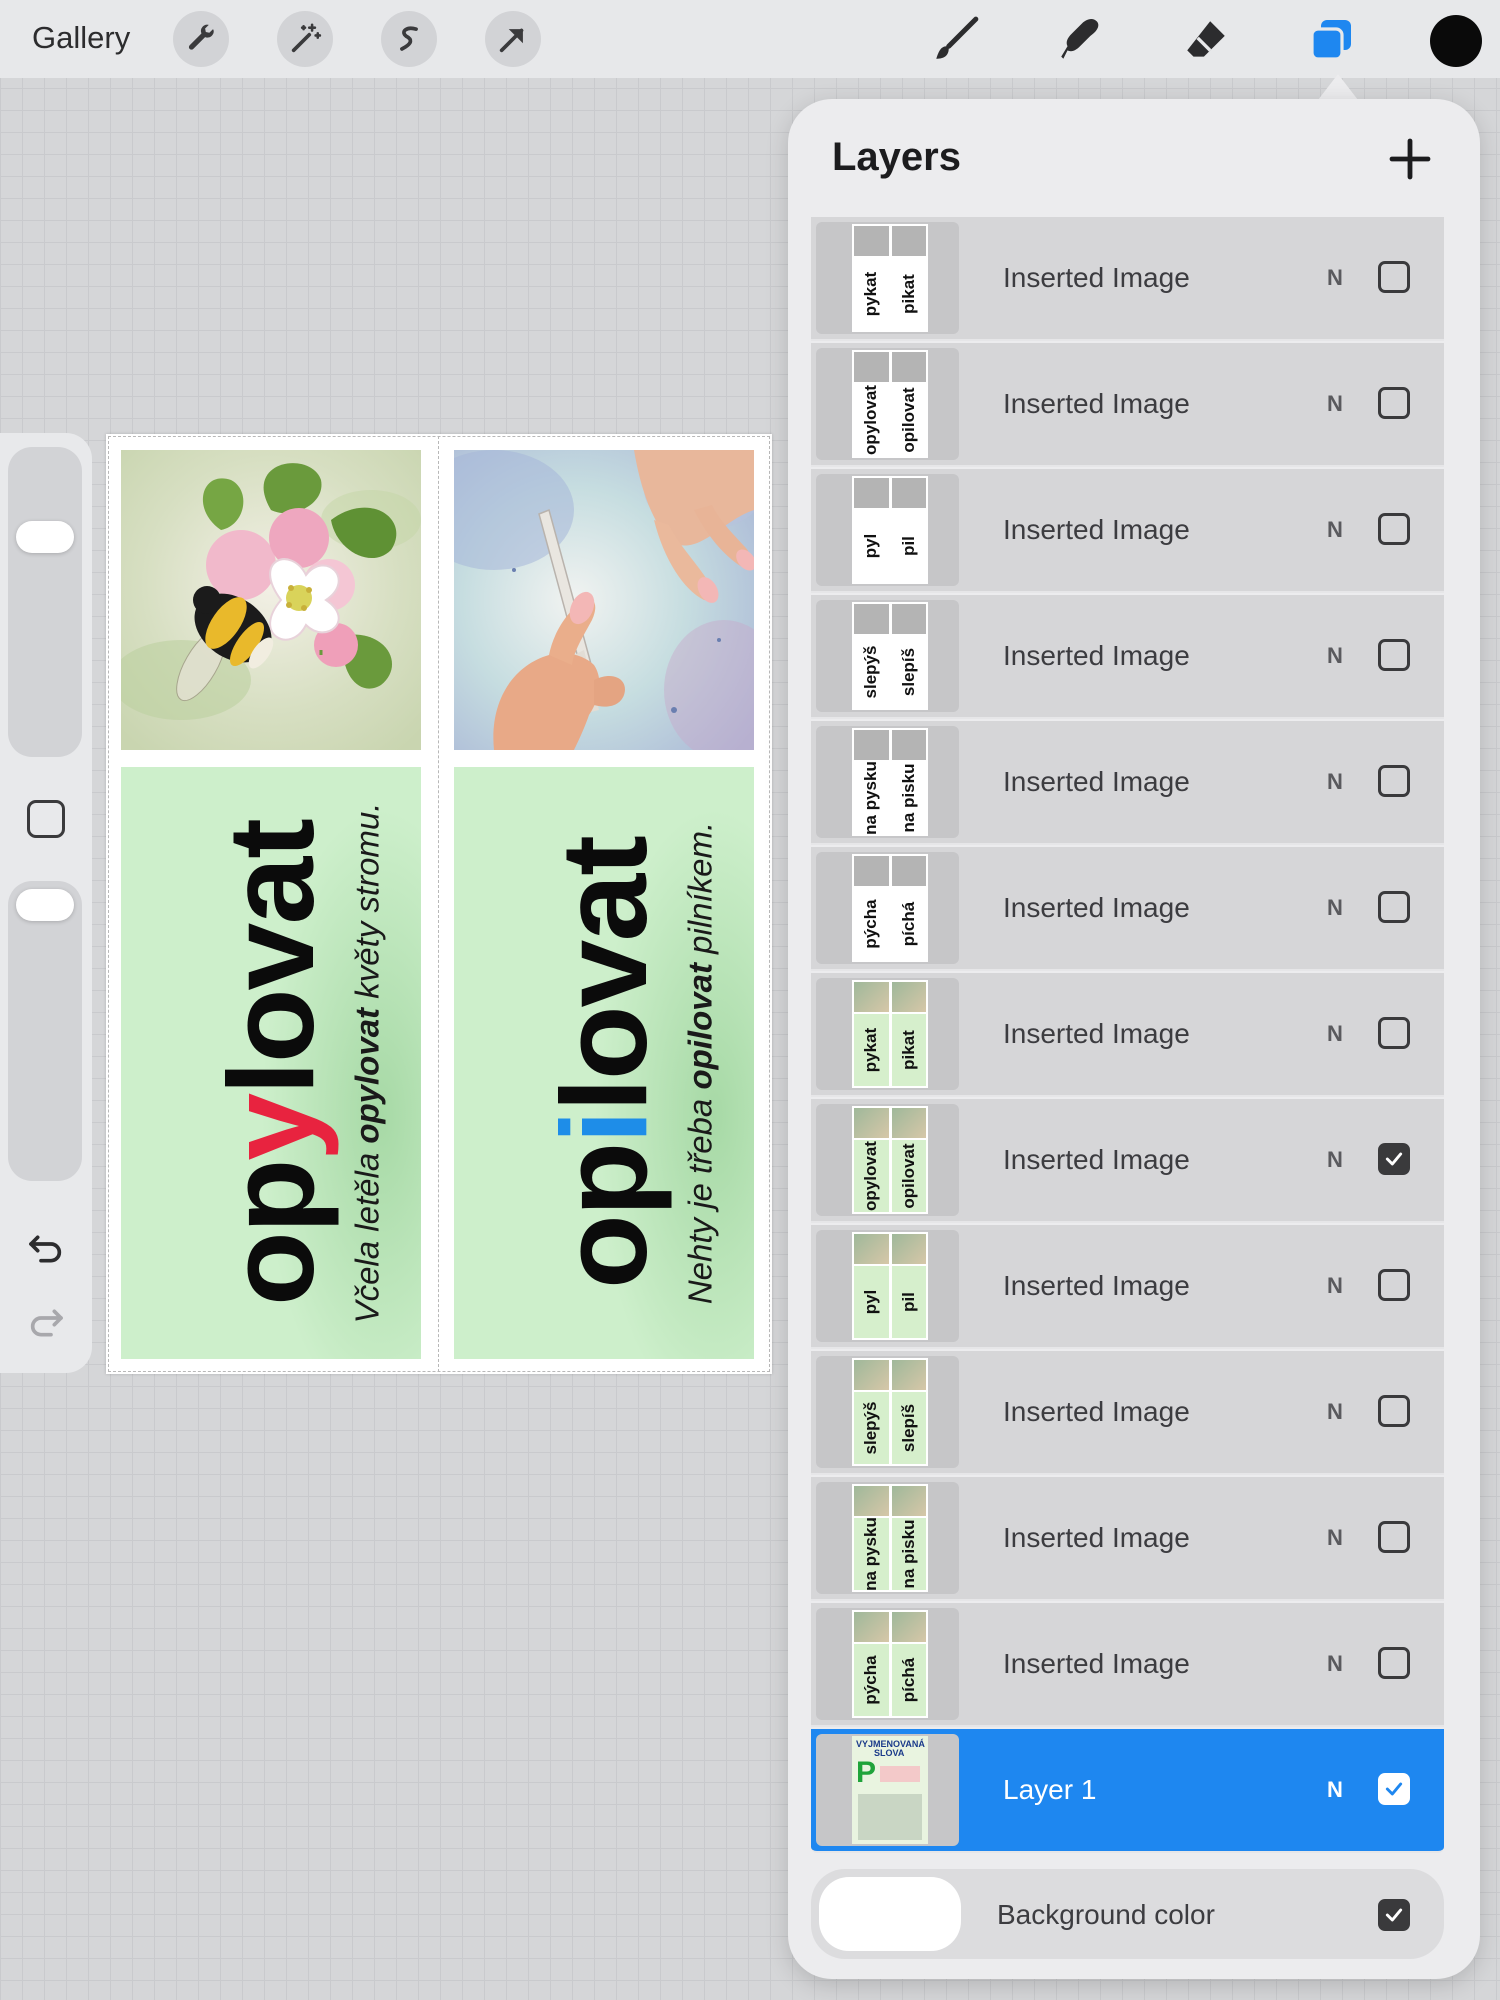 The height and width of the screenshot is (2000, 1500). What do you see at coordinates (45, 602) in the screenshot?
I see `brush-size-slider` at bounding box center [45, 602].